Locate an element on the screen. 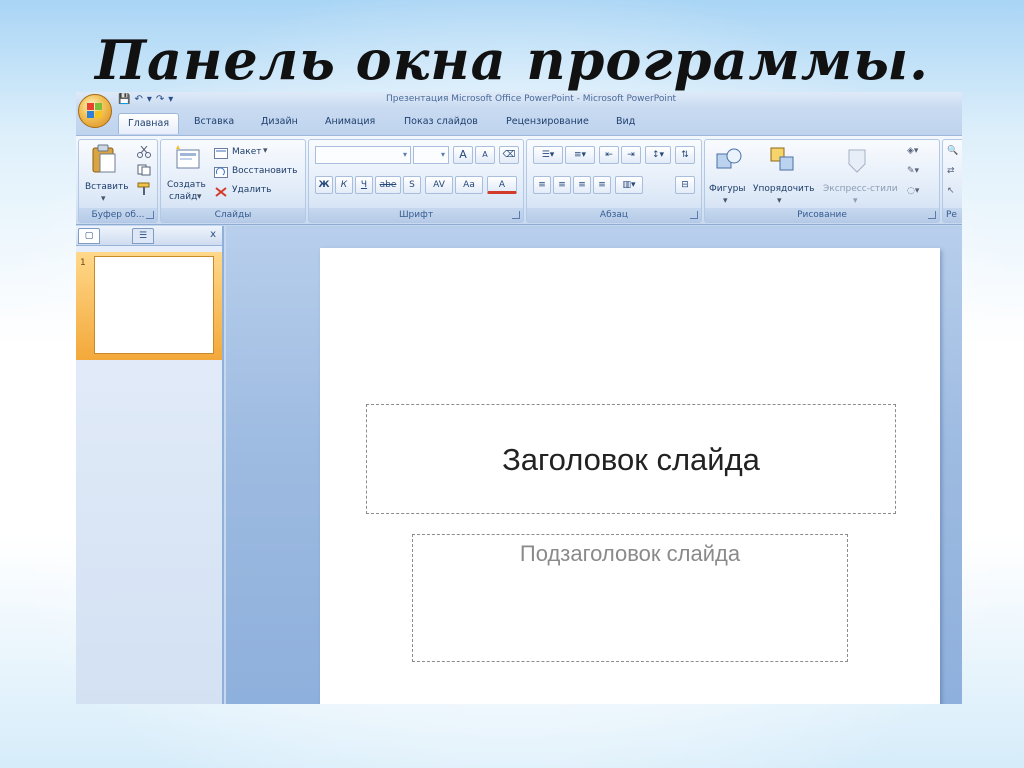 The width and height of the screenshot is (1024, 768). arrange-icon is located at coordinates (783, 160).